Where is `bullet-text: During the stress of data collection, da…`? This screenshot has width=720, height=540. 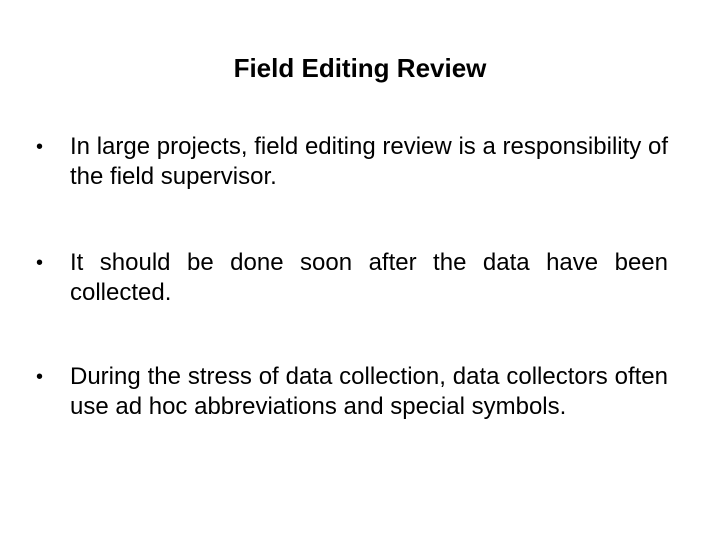 bullet-text: During the stress of data collection, da… is located at coordinates (369, 391).